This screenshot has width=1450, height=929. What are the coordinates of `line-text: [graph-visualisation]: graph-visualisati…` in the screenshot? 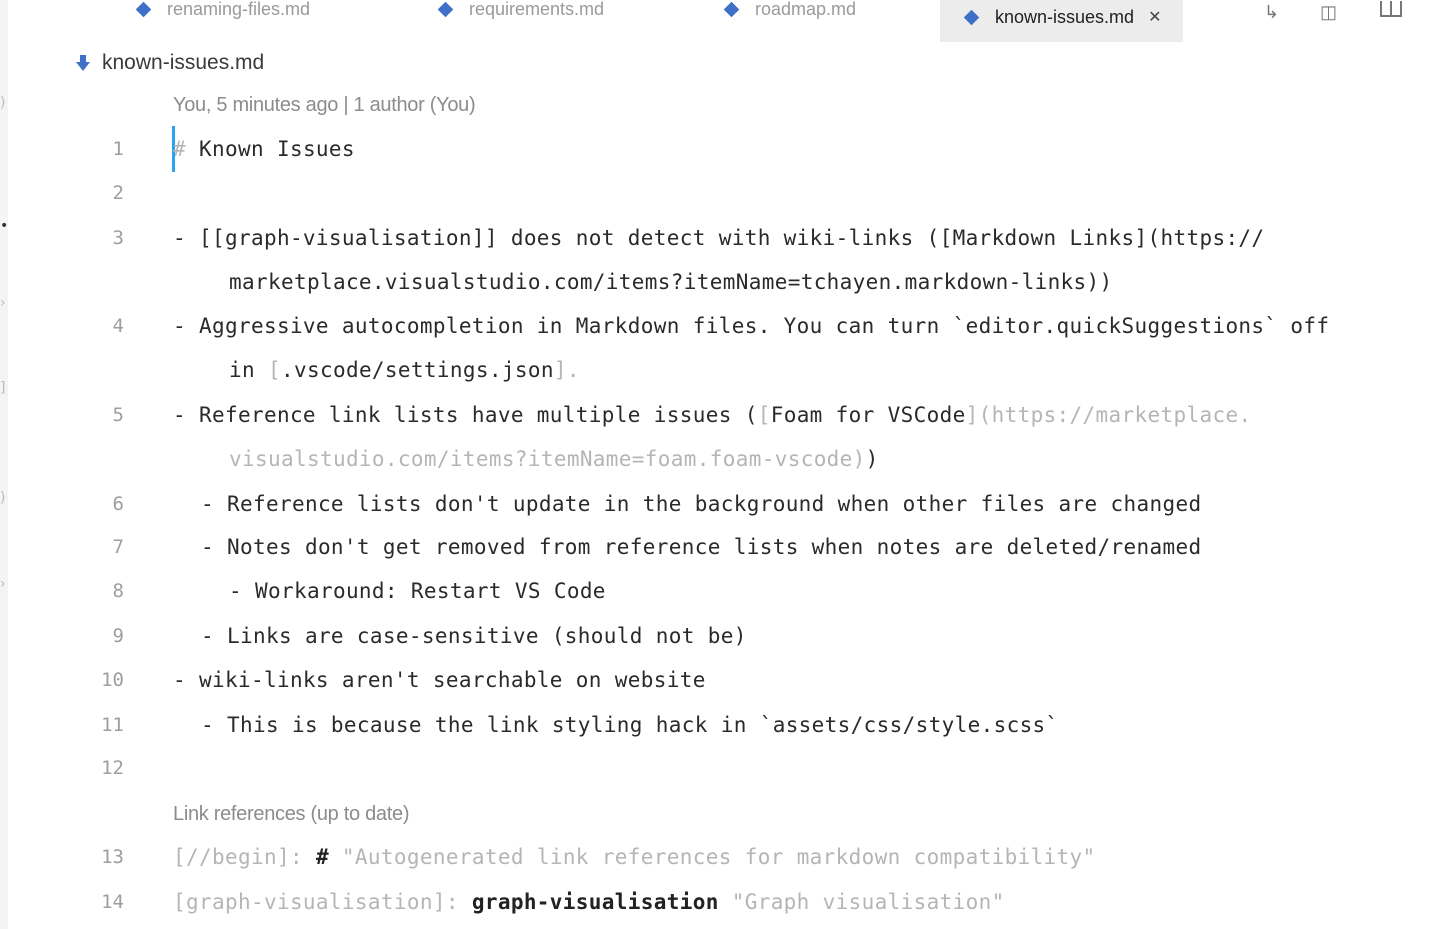 It's located at (589, 902).